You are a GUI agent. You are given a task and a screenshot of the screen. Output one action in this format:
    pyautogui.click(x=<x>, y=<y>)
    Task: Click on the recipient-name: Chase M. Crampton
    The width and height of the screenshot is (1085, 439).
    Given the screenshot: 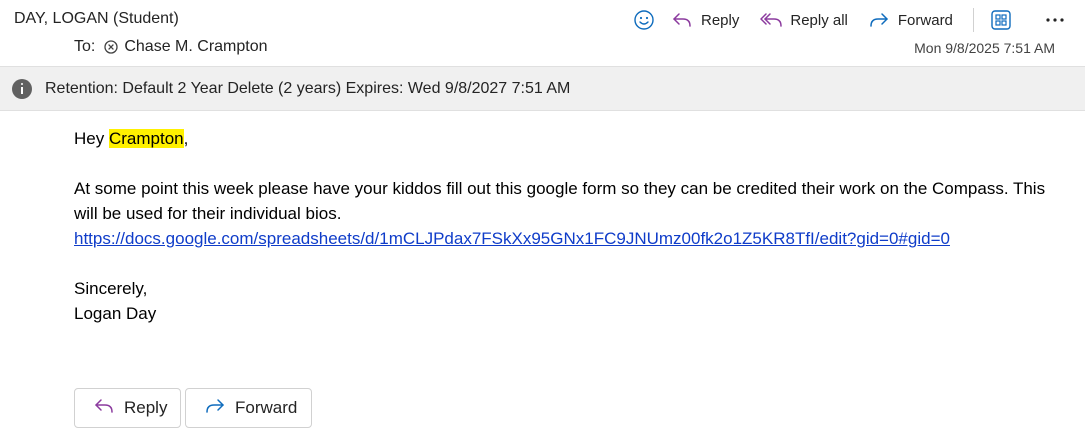 What is the action you would take?
    pyautogui.click(x=195, y=47)
    